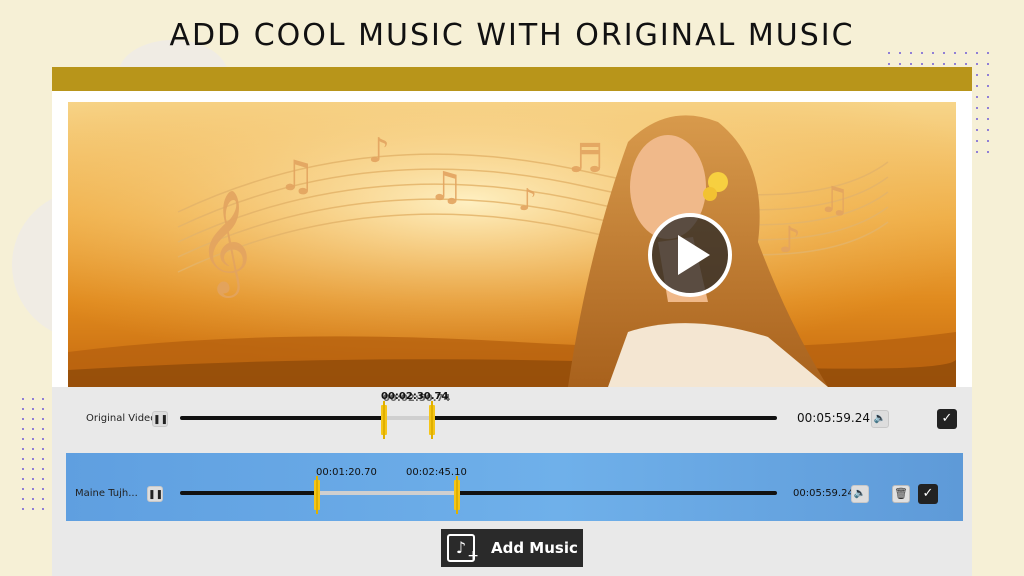 This screenshot has height=576, width=1024. I want to click on music-start-time: 00:01:20.70, so click(346, 472).